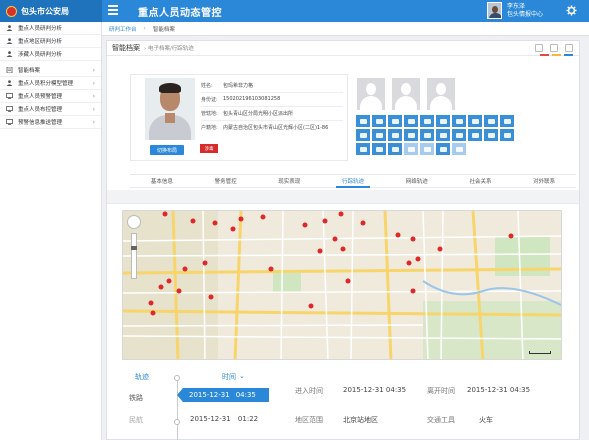 This screenshot has width=589, height=440. I want to click on timeline-entry-date: 2015-12-31 01:22, so click(224, 419).